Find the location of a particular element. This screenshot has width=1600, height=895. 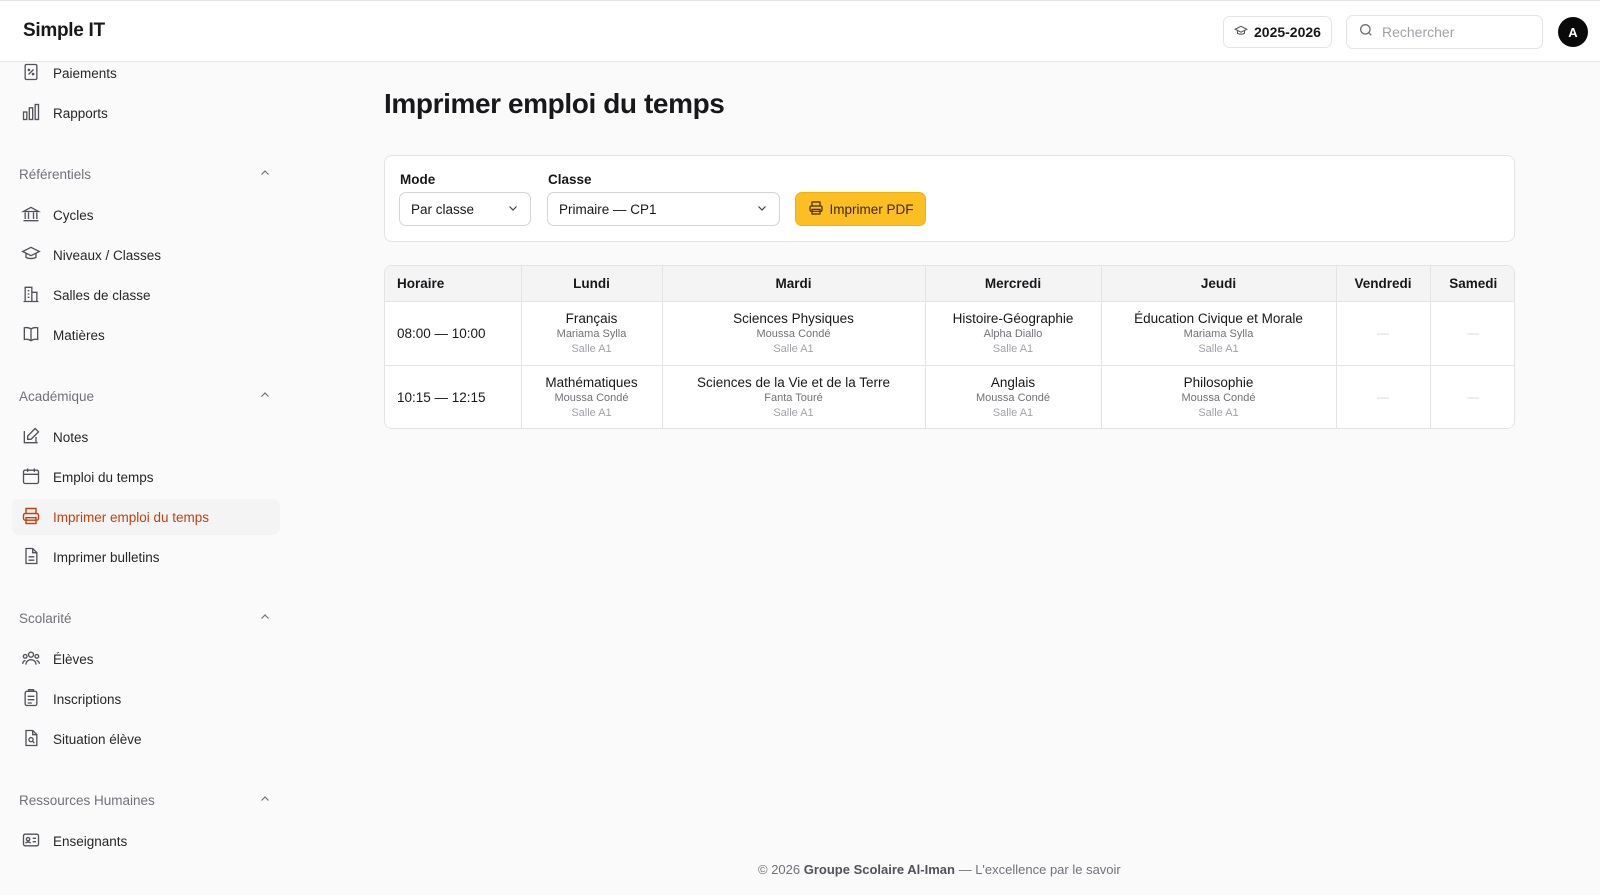

footer-suffix: — L'excellence par le savoir is located at coordinates (1037, 869).